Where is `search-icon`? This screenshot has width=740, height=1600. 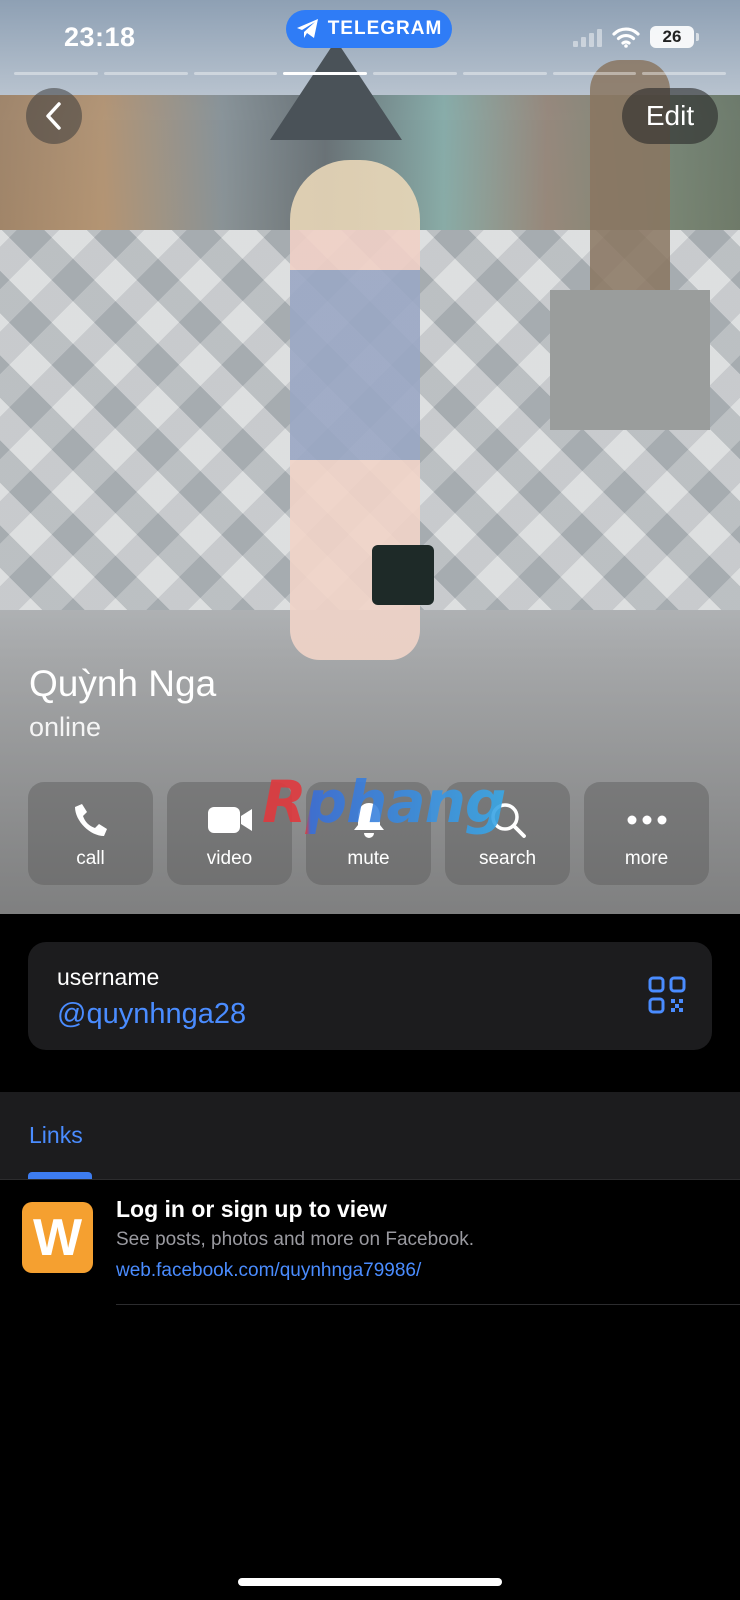 search-icon is located at coordinates (508, 820).